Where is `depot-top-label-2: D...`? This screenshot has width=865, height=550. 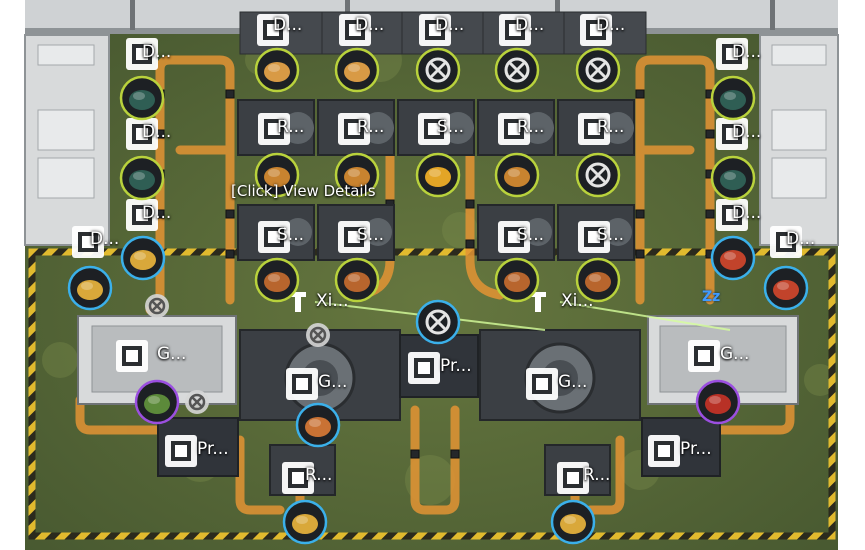 depot-top-label-2: D... is located at coordinates (369, 25).